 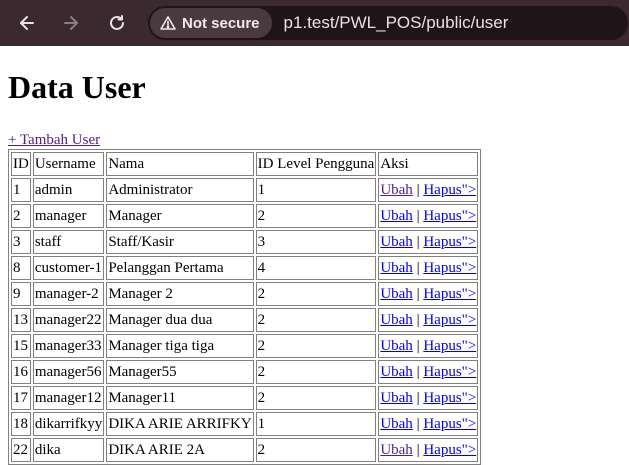 What do you see at coordinates (68, 164) in the screenshot?
I see `column-header-username: Username` at bounding box center [68, 164].